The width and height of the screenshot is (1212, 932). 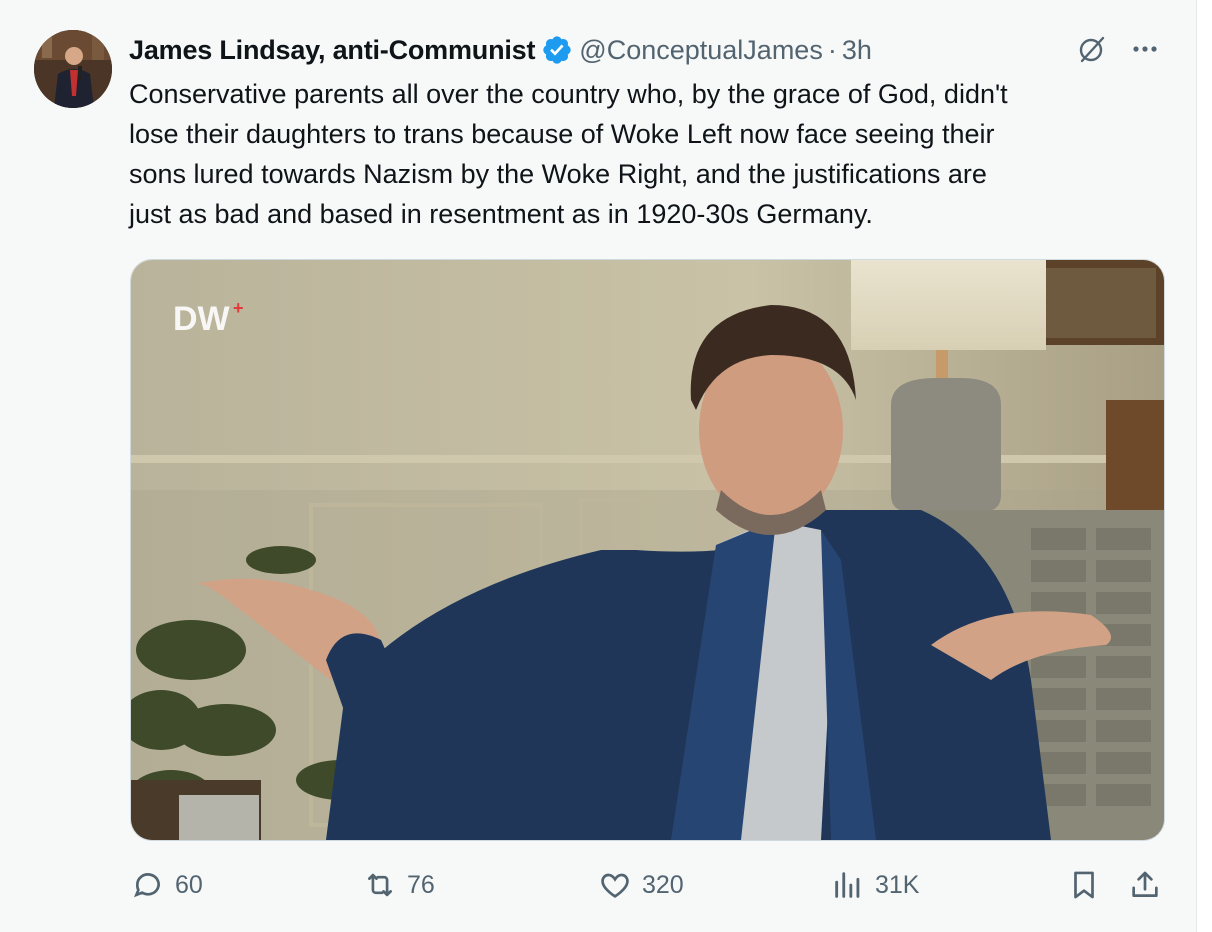 I want to click on like-icon, so click(x=615, y=885).